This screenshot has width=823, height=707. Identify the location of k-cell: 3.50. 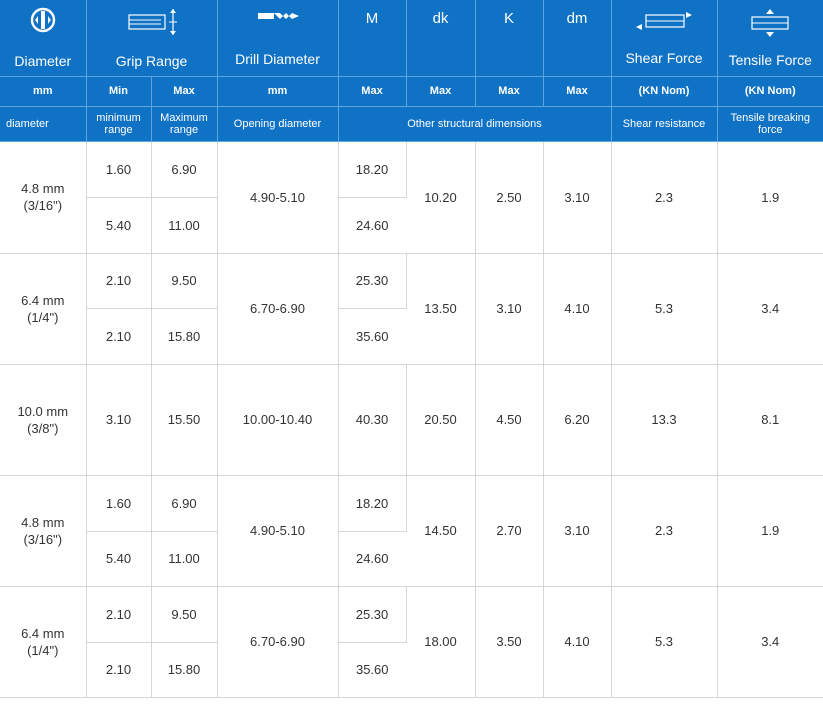
(509, 642).